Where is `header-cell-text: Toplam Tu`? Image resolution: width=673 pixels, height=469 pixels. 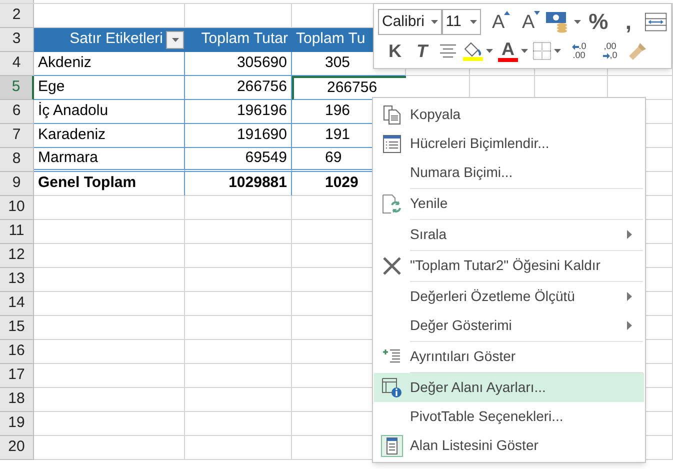
header-cell-text: Toplam Tu is located at coordinates (331, 39).